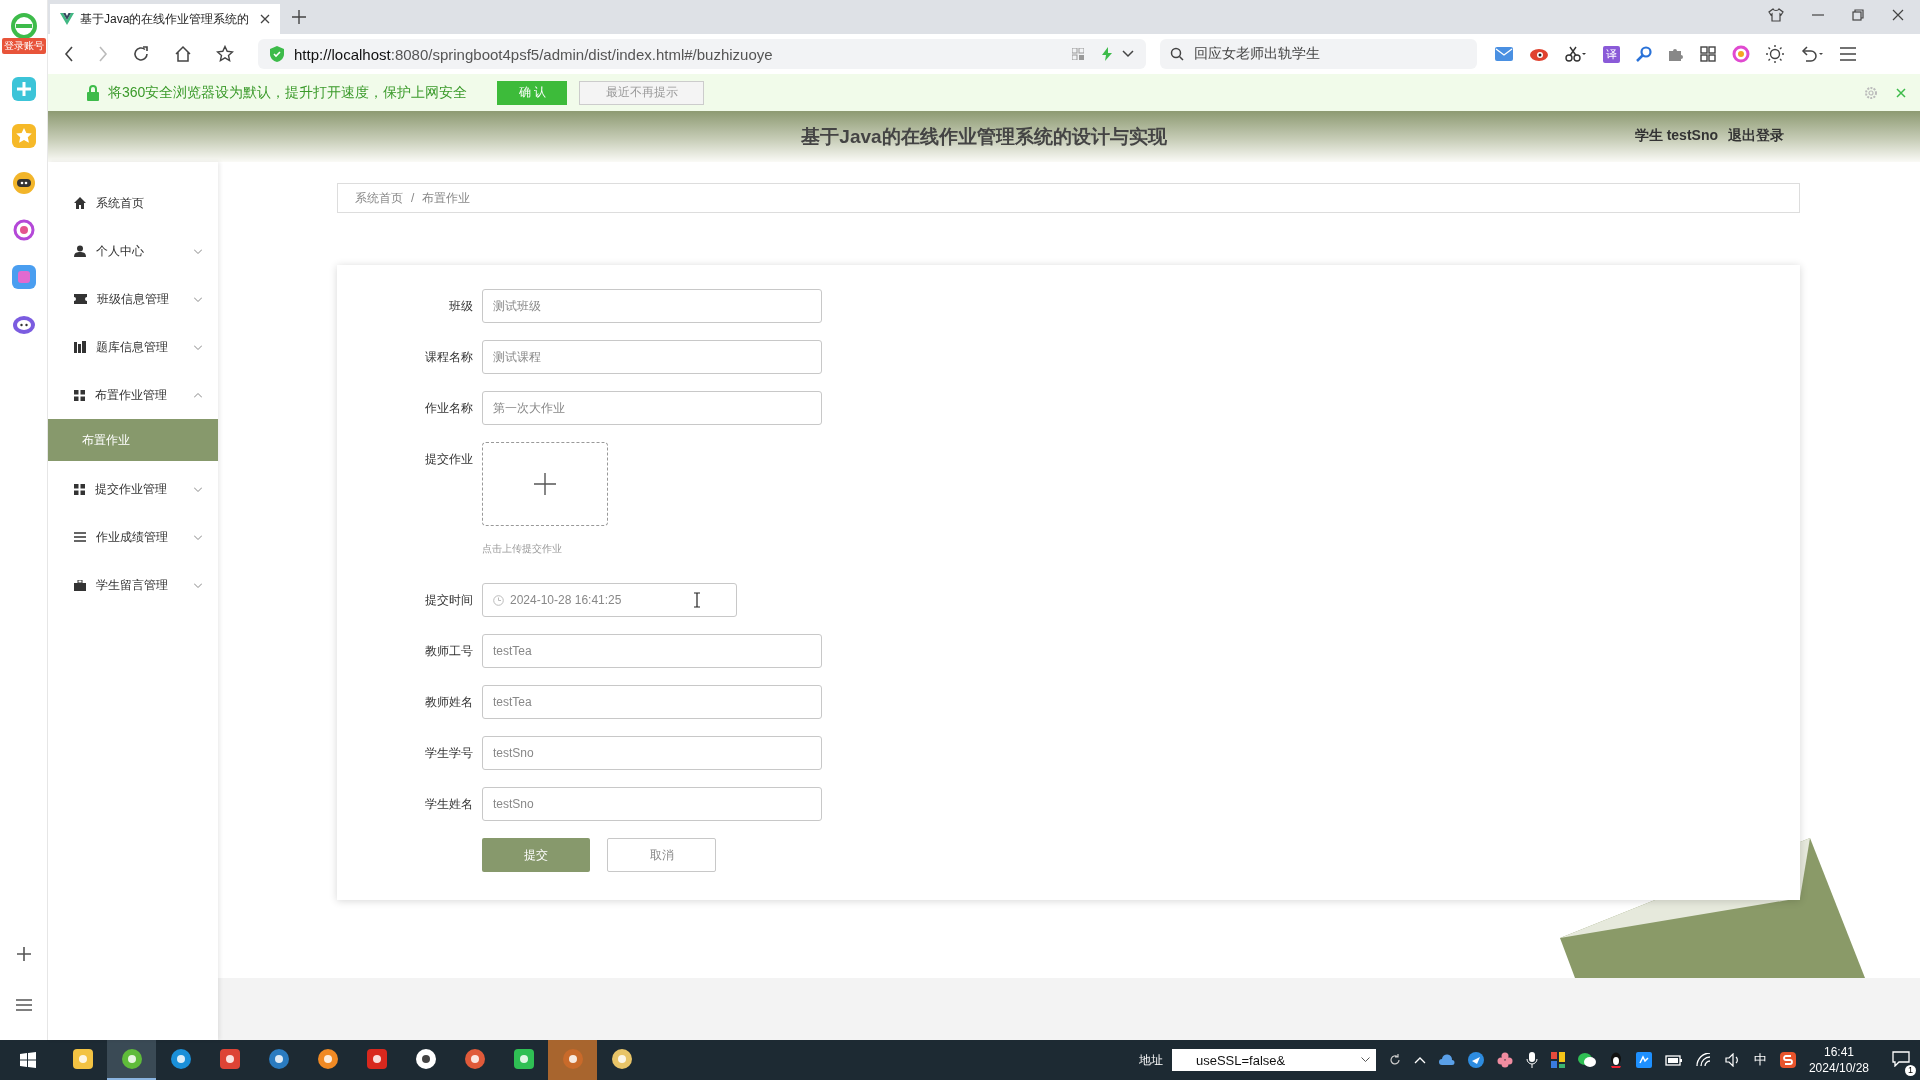 The width and height of the screenshot is (1920, 1080). What do you see at coordinates (133, 537) in the screenshot?
I see `sidebar-item: 作业成绩管理` at bounding box center [133, 537].